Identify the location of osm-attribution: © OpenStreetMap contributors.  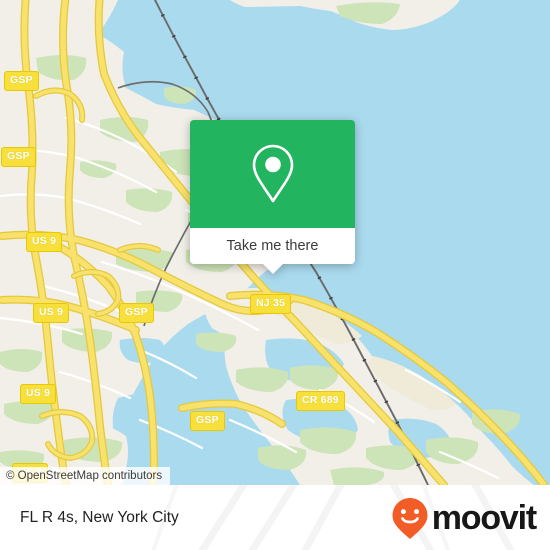
(85, 476).